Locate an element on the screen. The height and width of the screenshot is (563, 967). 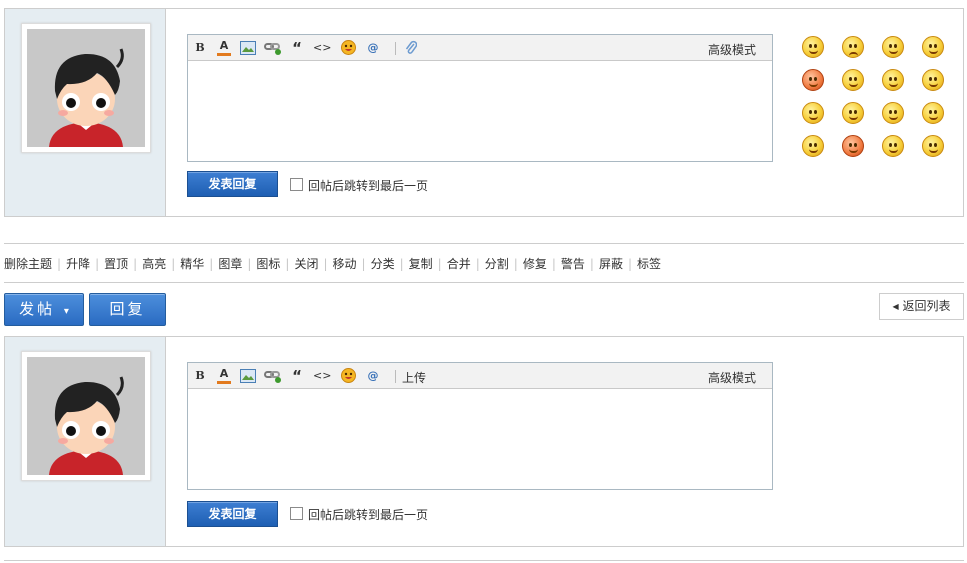
mod-action-link: 复制 is located at coordinates (421, 264).